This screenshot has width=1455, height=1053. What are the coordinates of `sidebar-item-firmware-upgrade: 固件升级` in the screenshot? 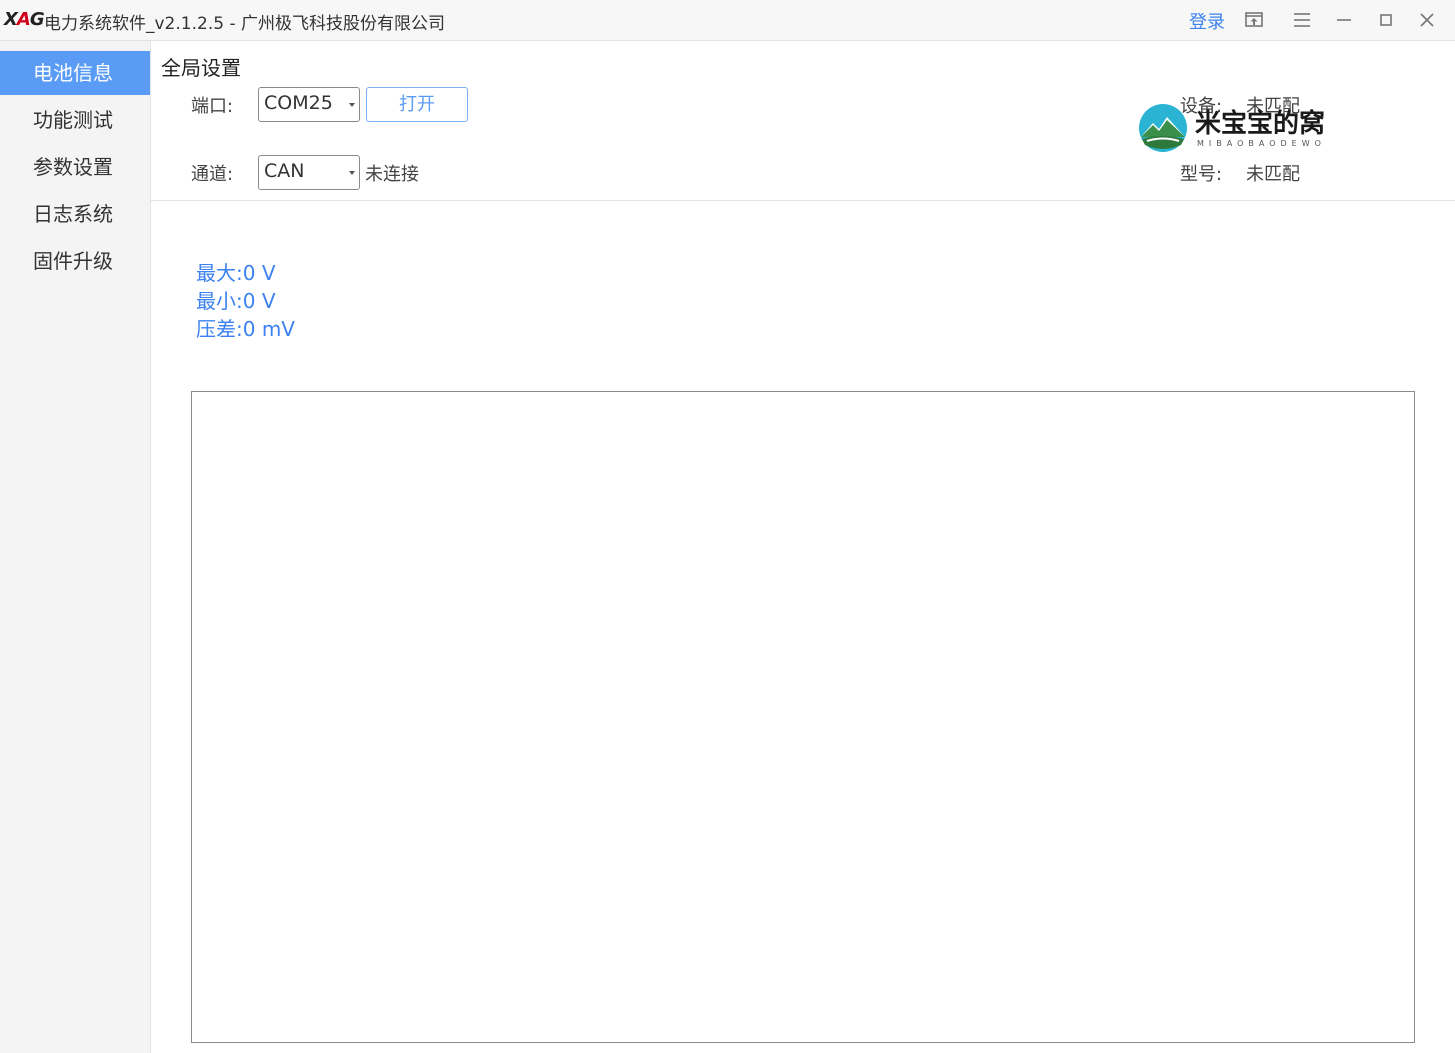 It's located at (75, 261).